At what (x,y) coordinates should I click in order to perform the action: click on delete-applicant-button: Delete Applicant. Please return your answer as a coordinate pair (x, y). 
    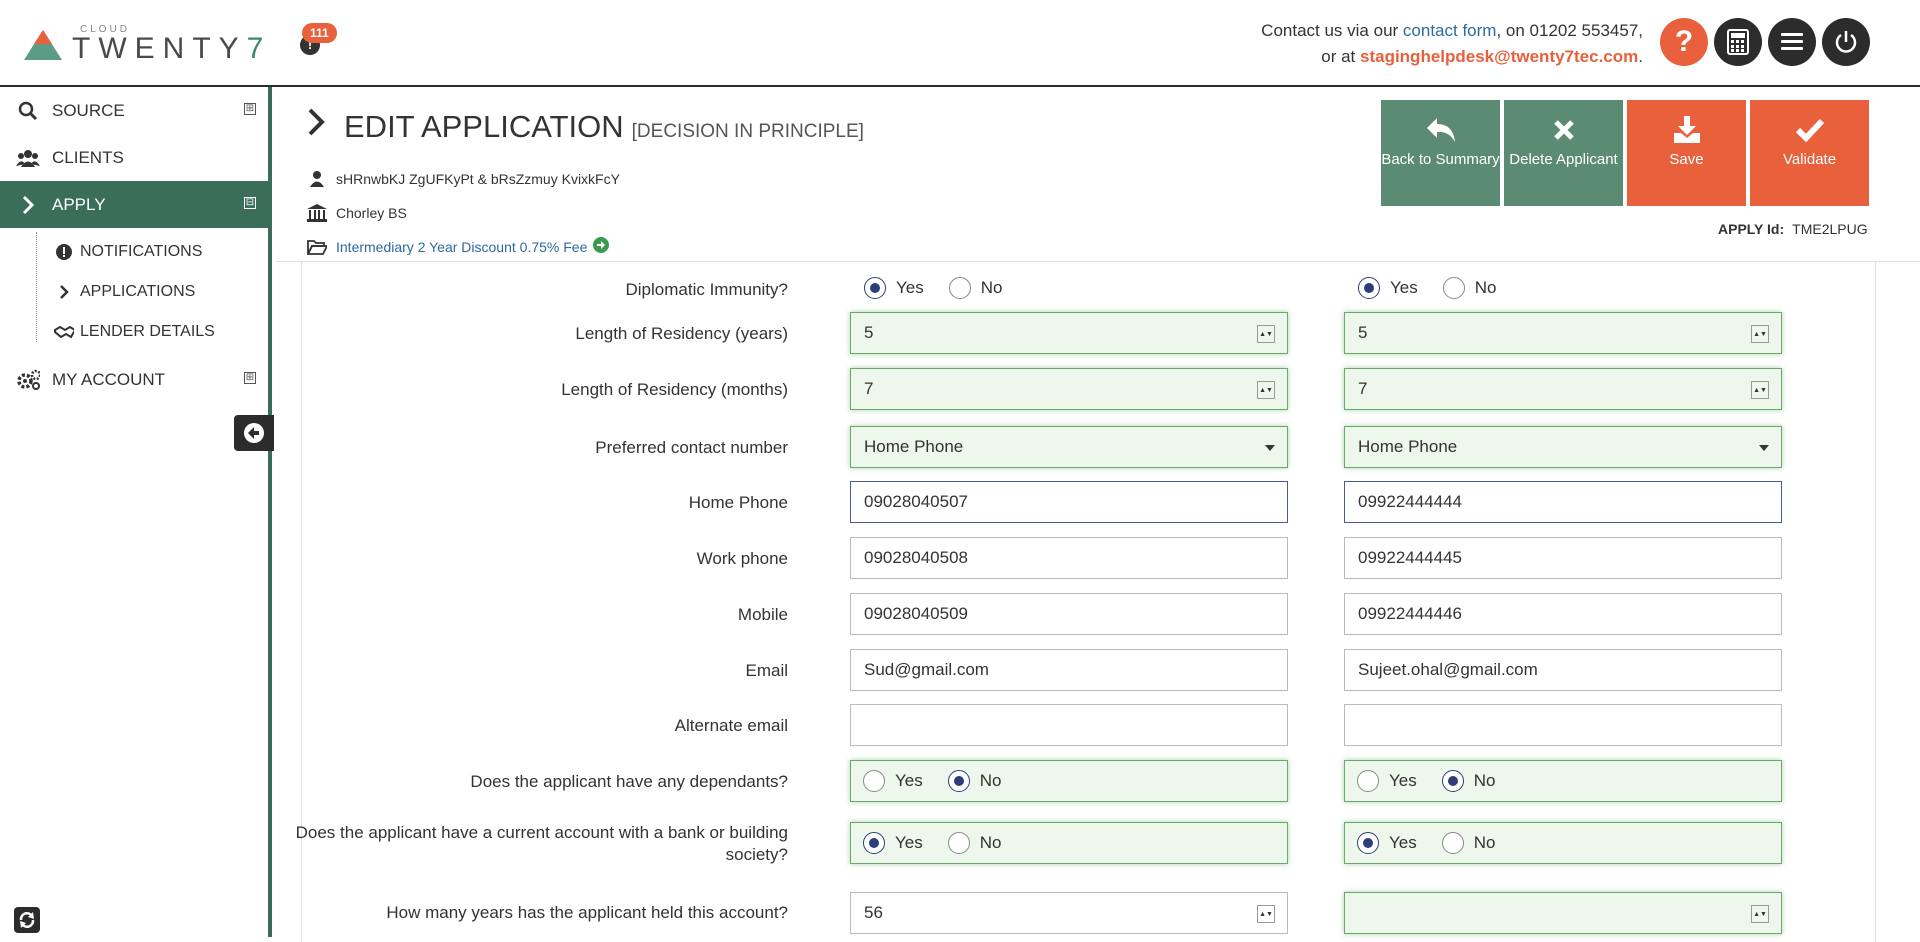
    Looking at the image, I should click on (1563, 153).